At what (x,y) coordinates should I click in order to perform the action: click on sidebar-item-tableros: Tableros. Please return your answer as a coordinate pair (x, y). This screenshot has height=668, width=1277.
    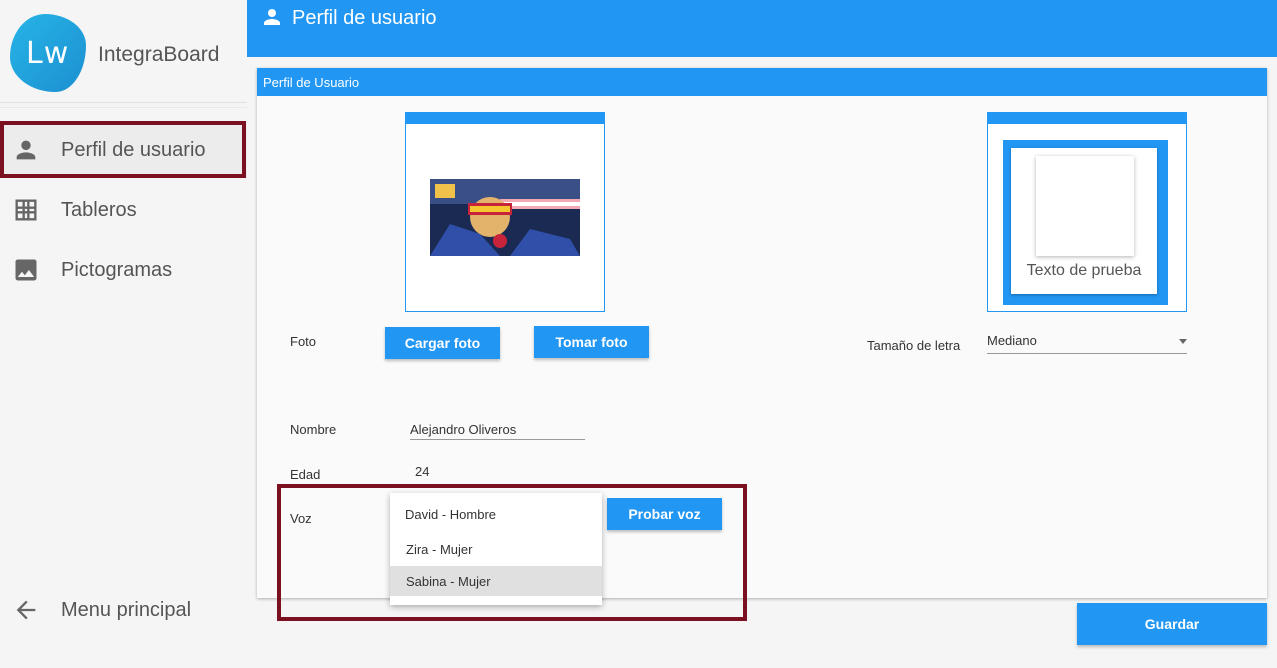
    Looking at the image, I should click on (123, 210).